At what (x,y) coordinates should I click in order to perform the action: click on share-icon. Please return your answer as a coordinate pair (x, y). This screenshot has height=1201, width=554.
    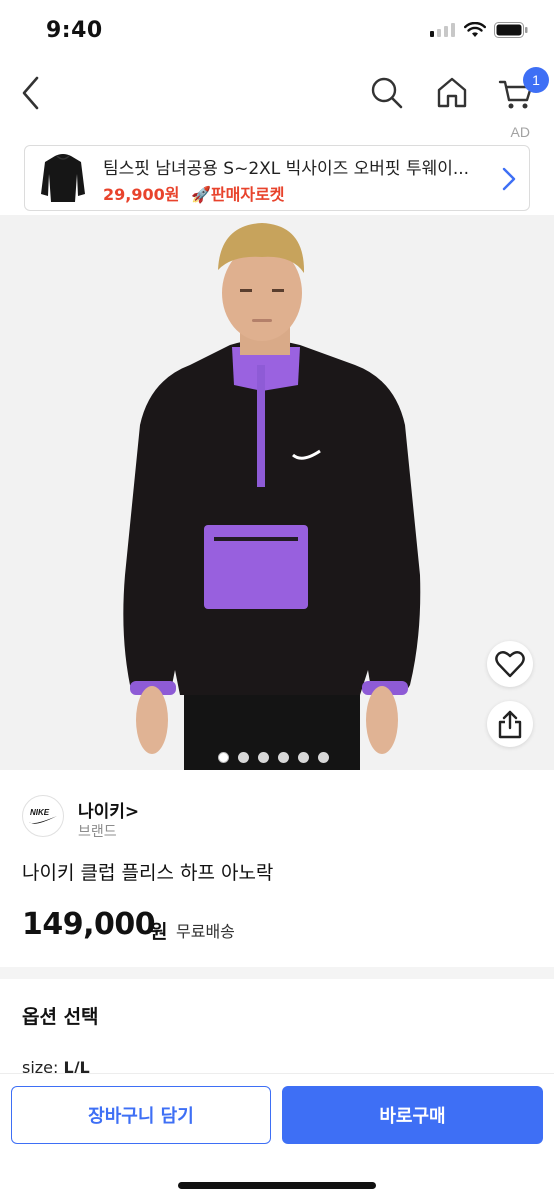
    Looking at the image, I should click on (510, 724).